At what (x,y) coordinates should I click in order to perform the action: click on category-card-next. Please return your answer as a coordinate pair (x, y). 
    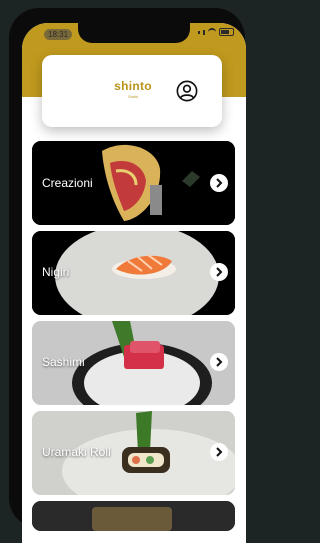
    Looking at the image, I should click on (133, 516).